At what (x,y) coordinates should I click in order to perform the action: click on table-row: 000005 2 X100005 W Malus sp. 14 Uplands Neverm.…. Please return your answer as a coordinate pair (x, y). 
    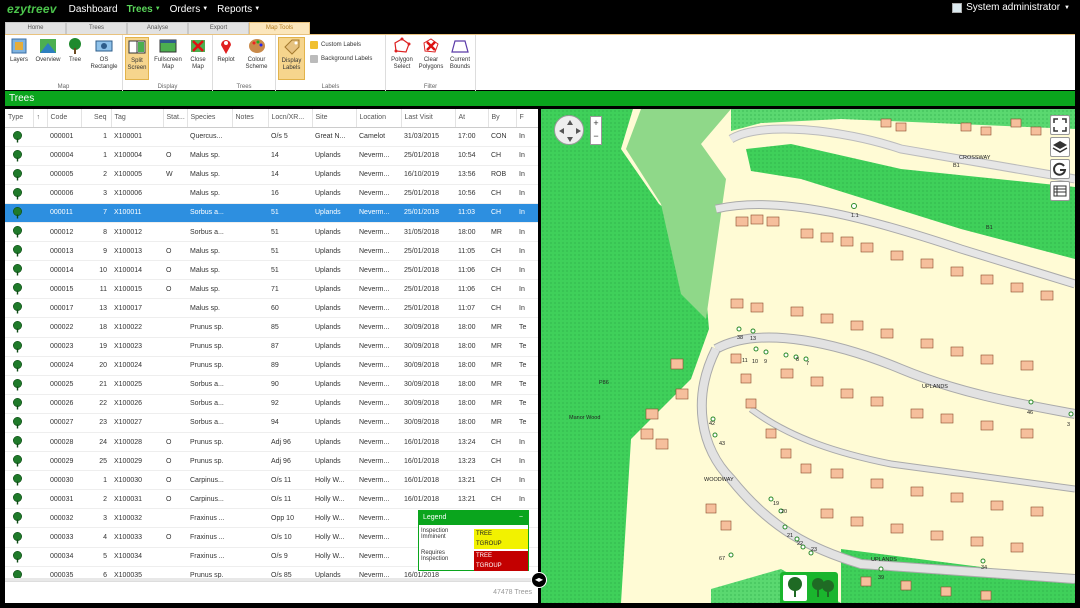
    Looking at the image, I should click on (271, 175).